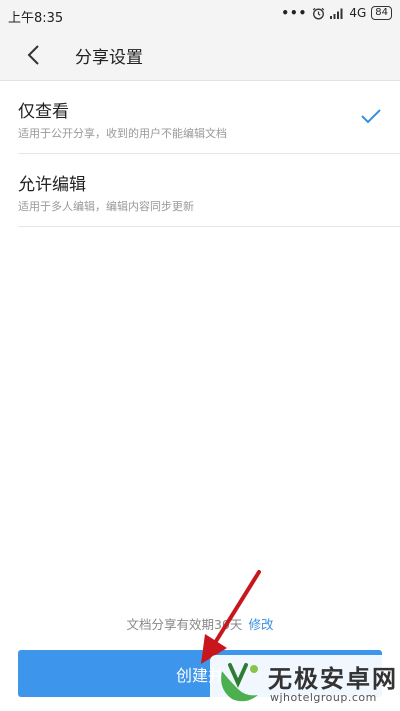 The height and width of the screenshot is (711, 400). What do you see at coordinates (231, 617) in the screenshot?
I see `annotation-arrow-icon` at bounding box center [231, 617].